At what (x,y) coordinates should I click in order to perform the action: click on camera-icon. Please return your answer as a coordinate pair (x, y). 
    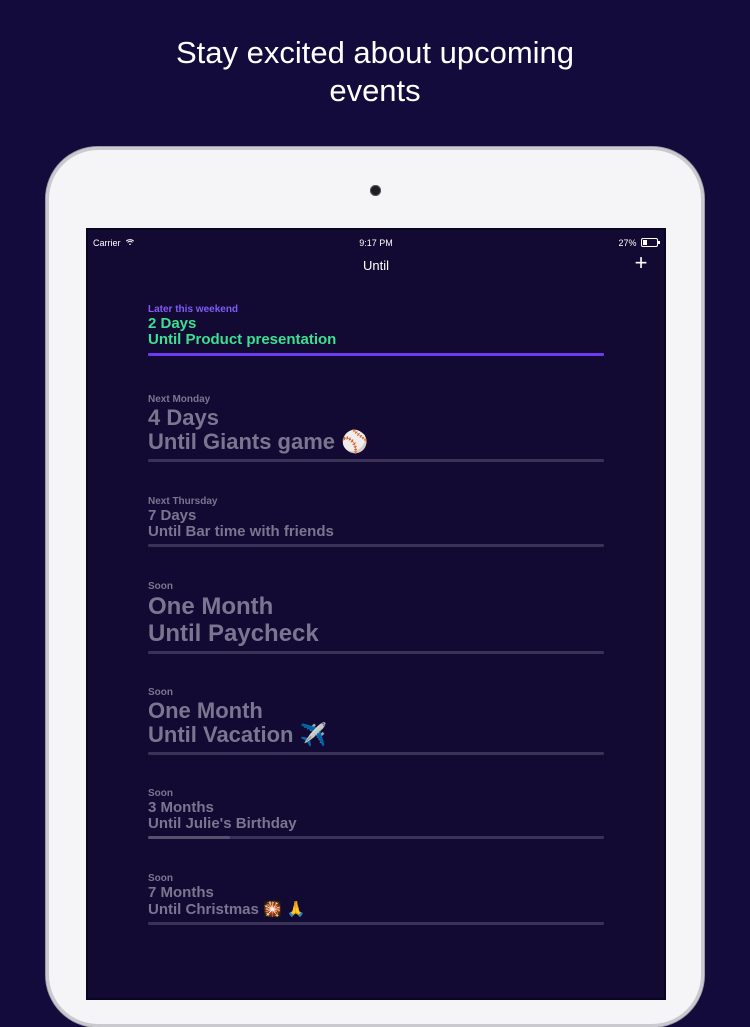
    Looking at the image, I should click on (375, 190).